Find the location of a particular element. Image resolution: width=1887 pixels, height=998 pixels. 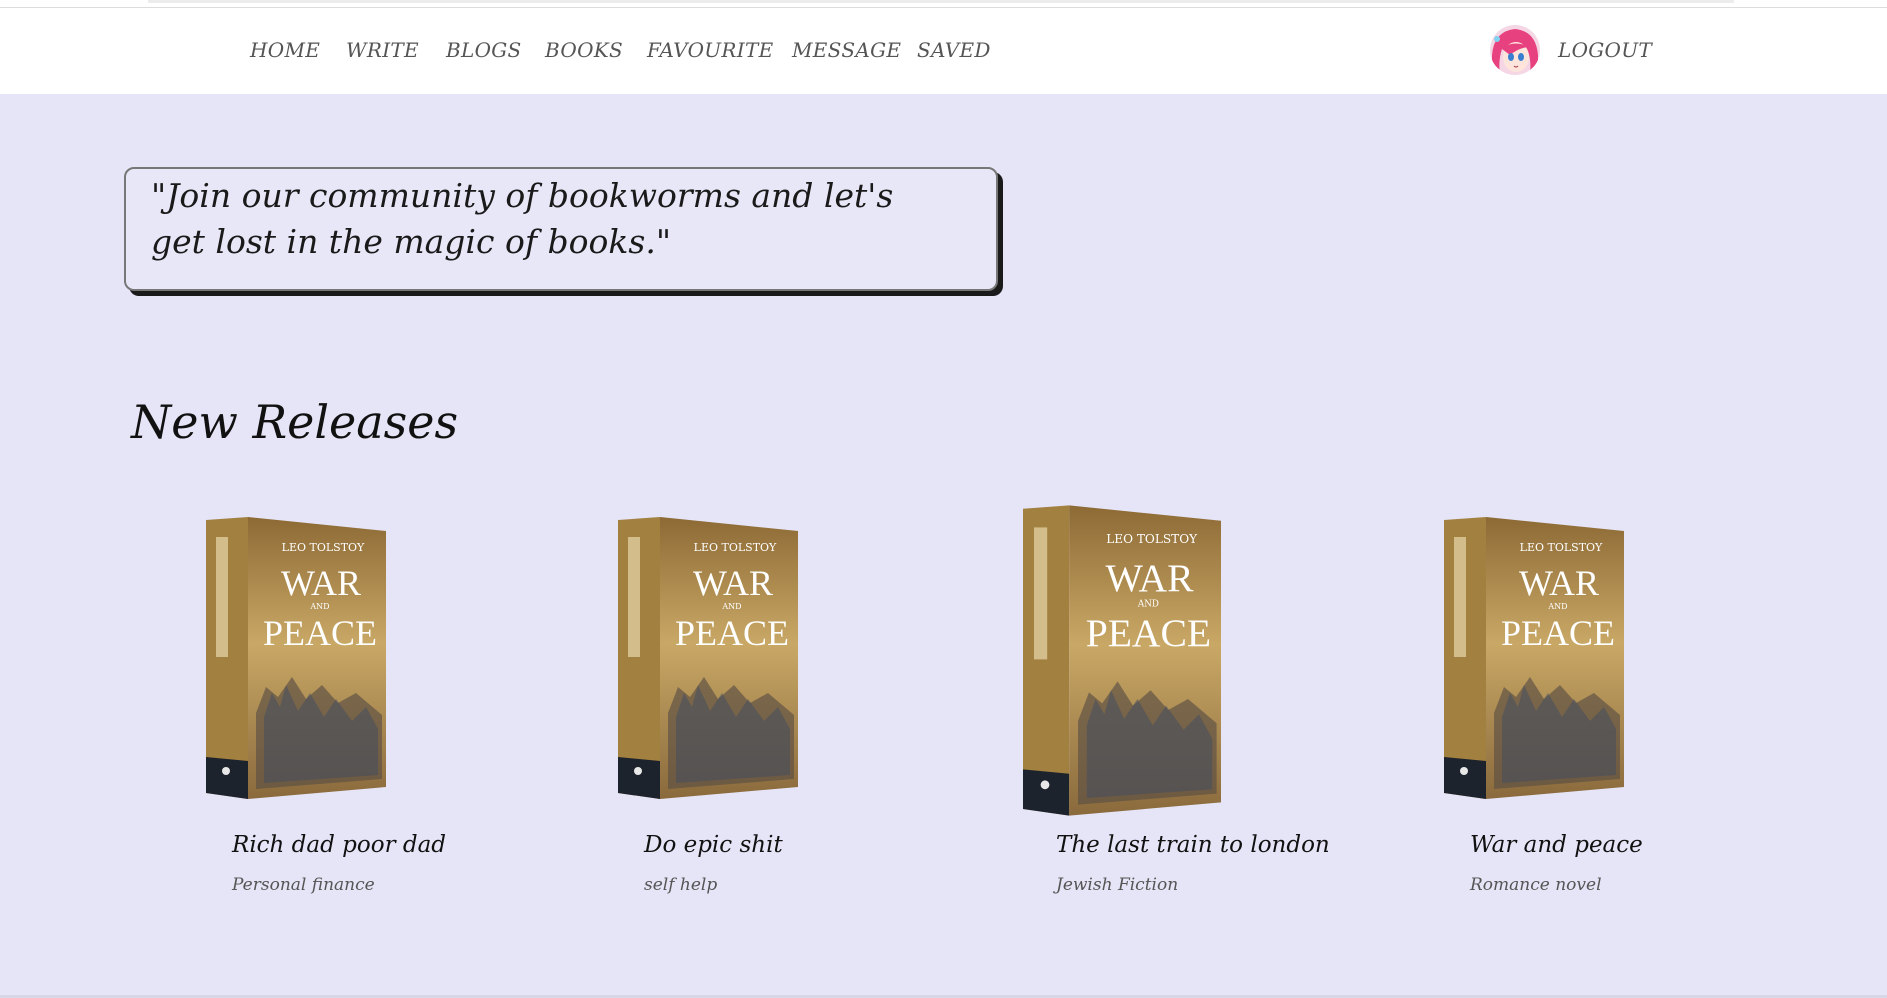

top-strip-bar is located at coordinates (941, 1).